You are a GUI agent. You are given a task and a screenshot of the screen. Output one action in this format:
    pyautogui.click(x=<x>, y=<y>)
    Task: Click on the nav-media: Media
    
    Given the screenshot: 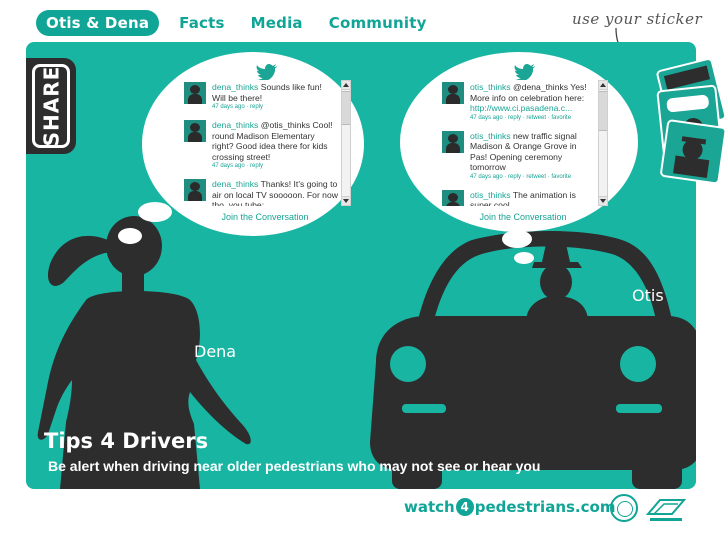 What is the action you would take?
    pyautogui.click(x=277, y=23)
    